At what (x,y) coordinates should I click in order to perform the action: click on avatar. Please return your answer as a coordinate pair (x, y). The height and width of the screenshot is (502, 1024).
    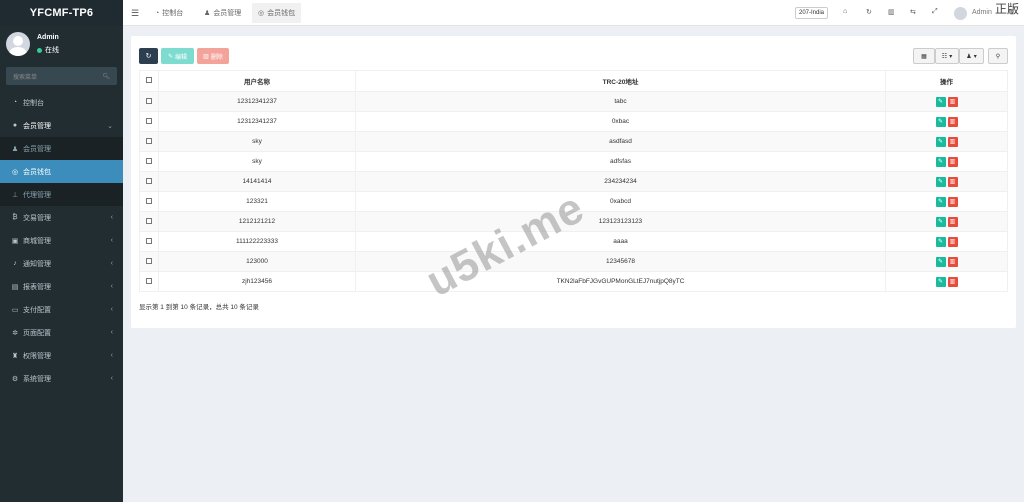
    Looking at the image, I should click on (18, 44).